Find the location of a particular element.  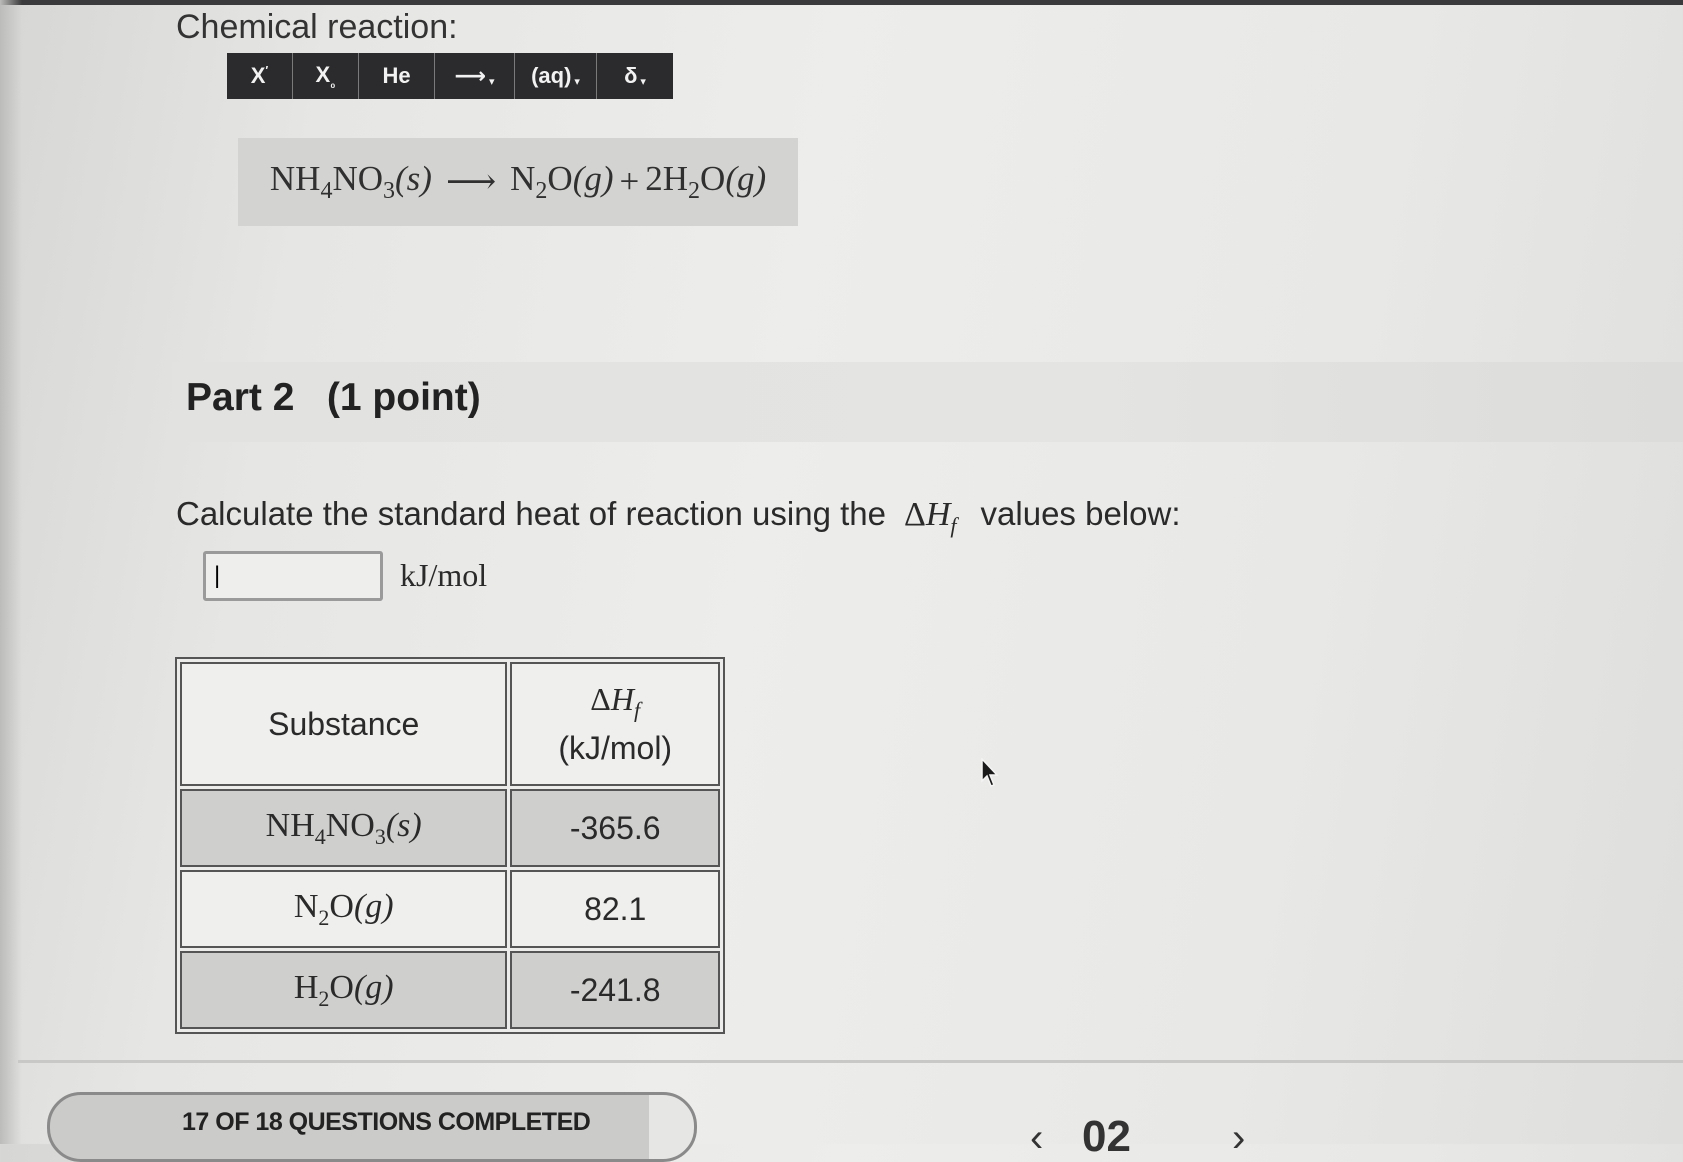

table-row: H2O(g) -241.8 is located at coordinates (450, 990).